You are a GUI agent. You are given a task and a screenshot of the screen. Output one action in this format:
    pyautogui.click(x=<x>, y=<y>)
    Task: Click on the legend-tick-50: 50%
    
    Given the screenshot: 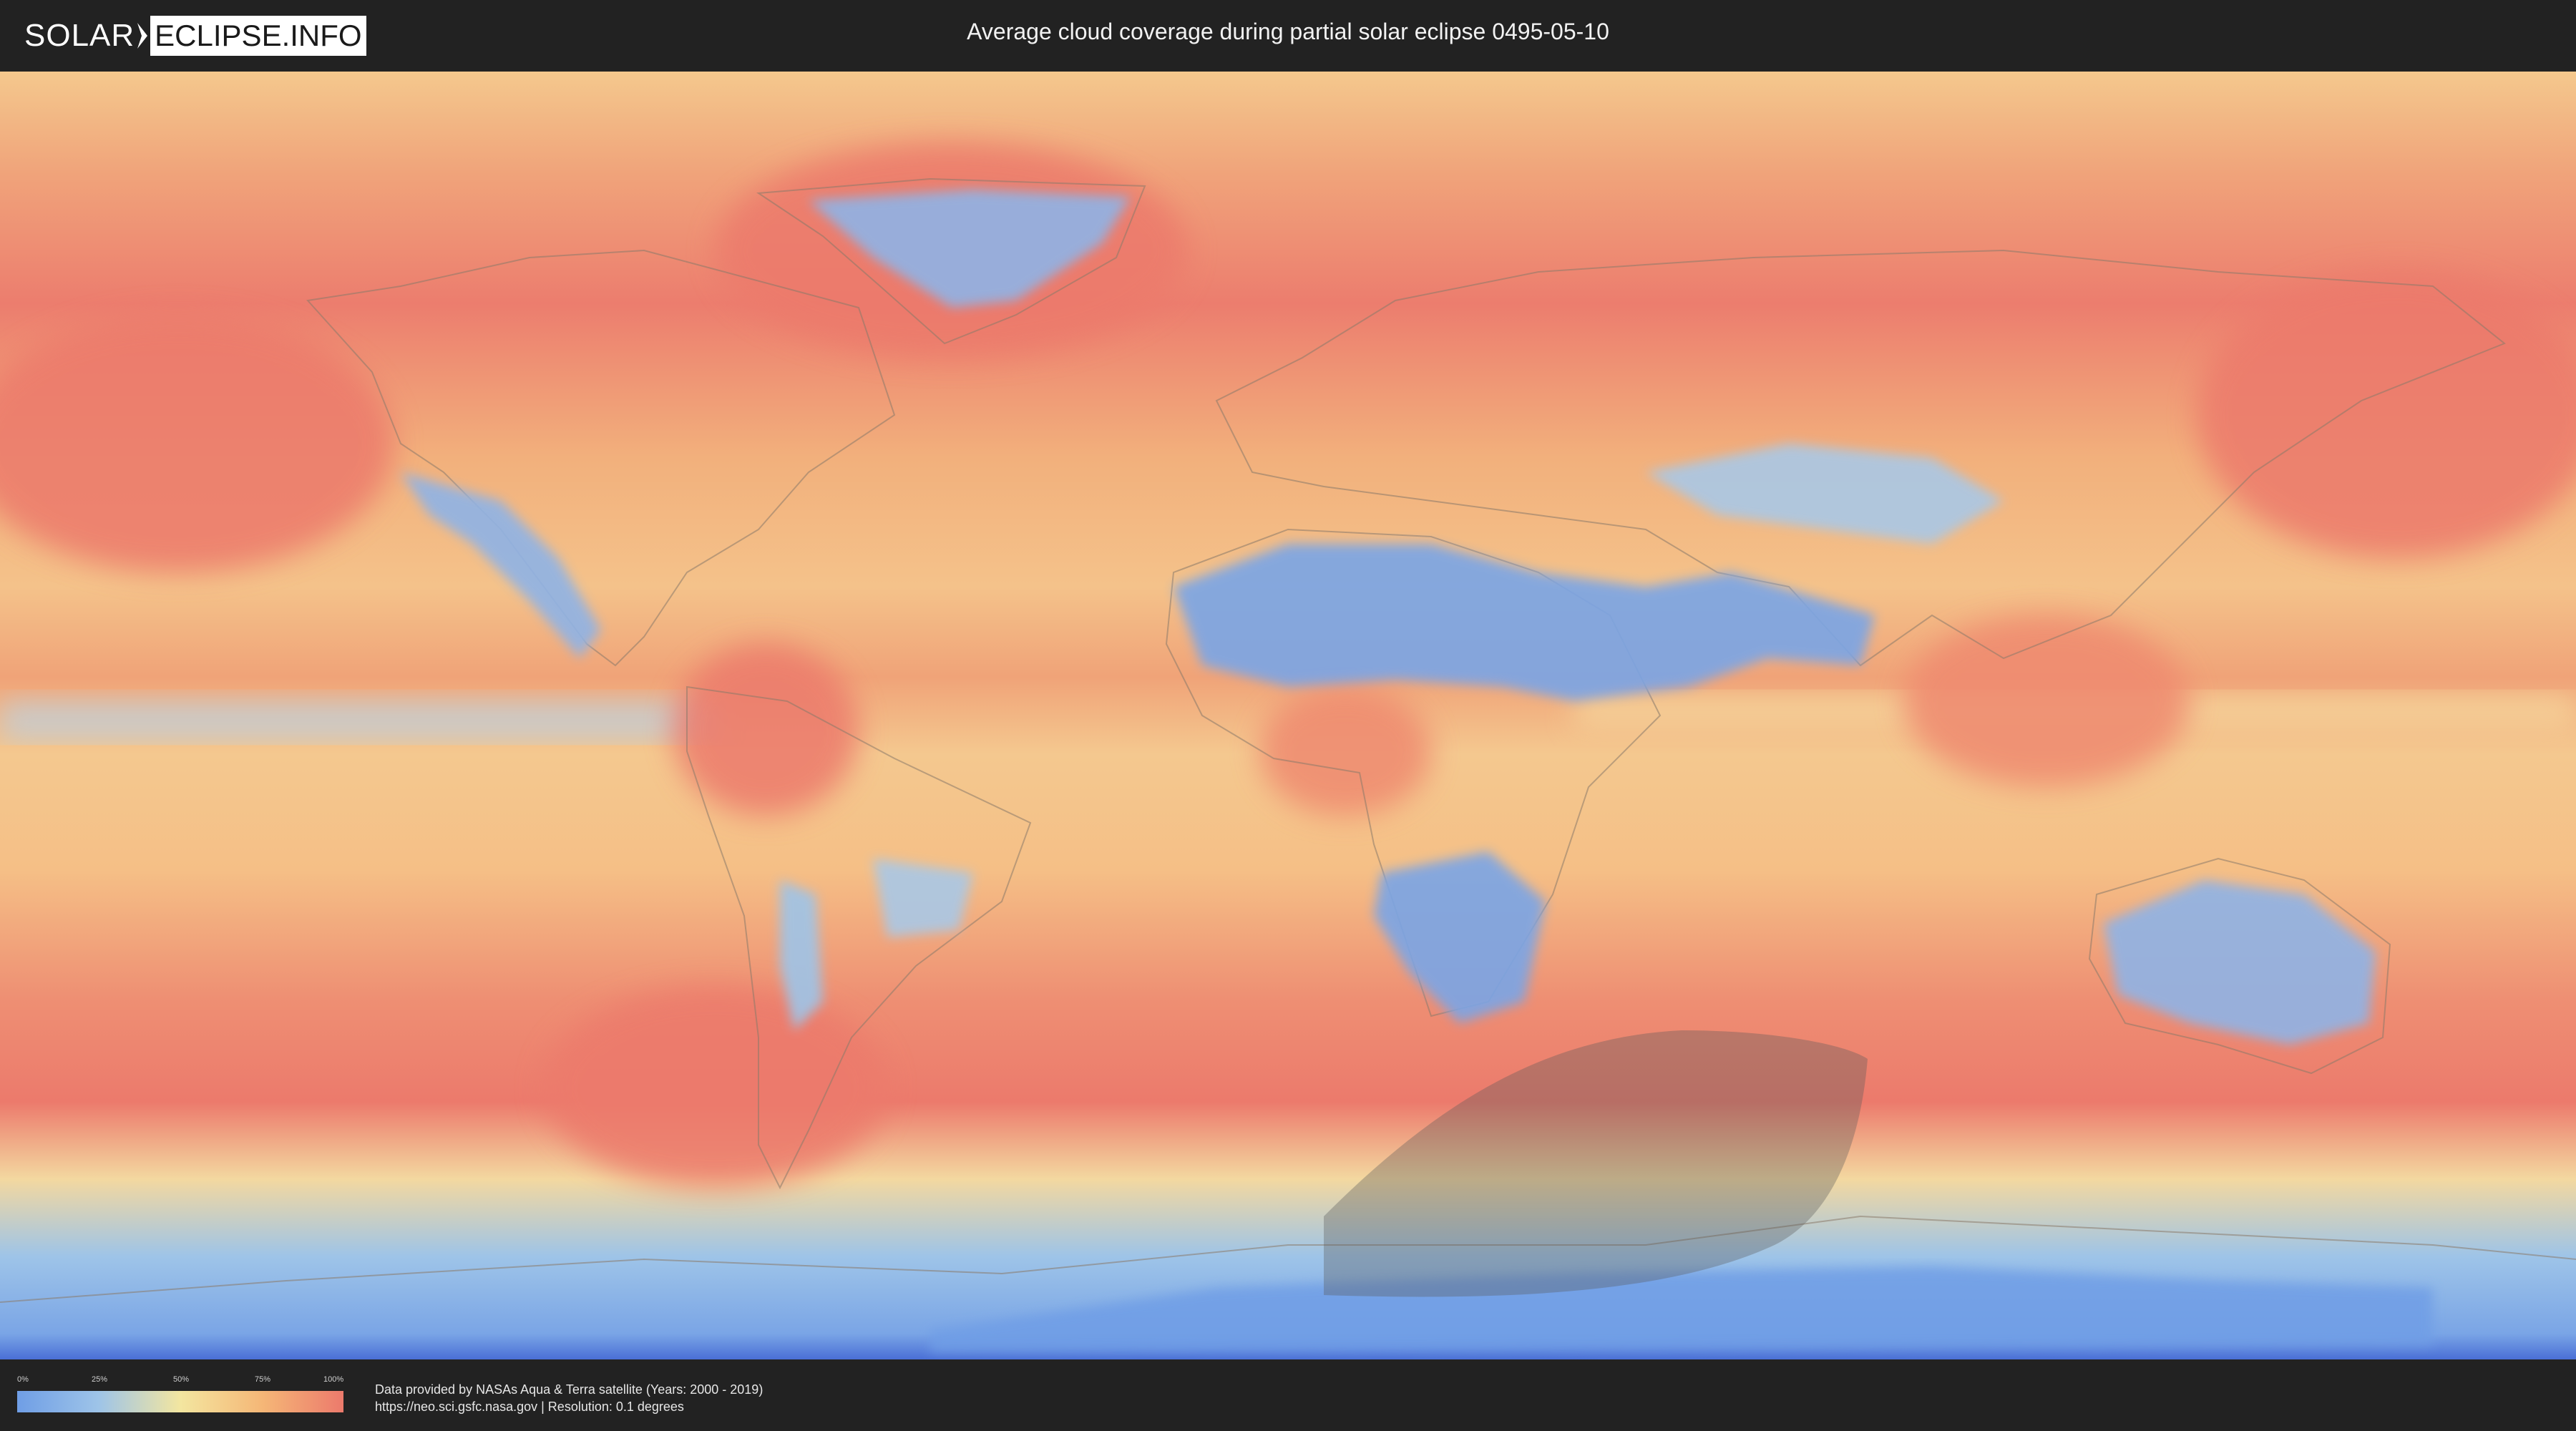 What is the action you would take?
    pyautogui.click(x=181, y=1379)
    